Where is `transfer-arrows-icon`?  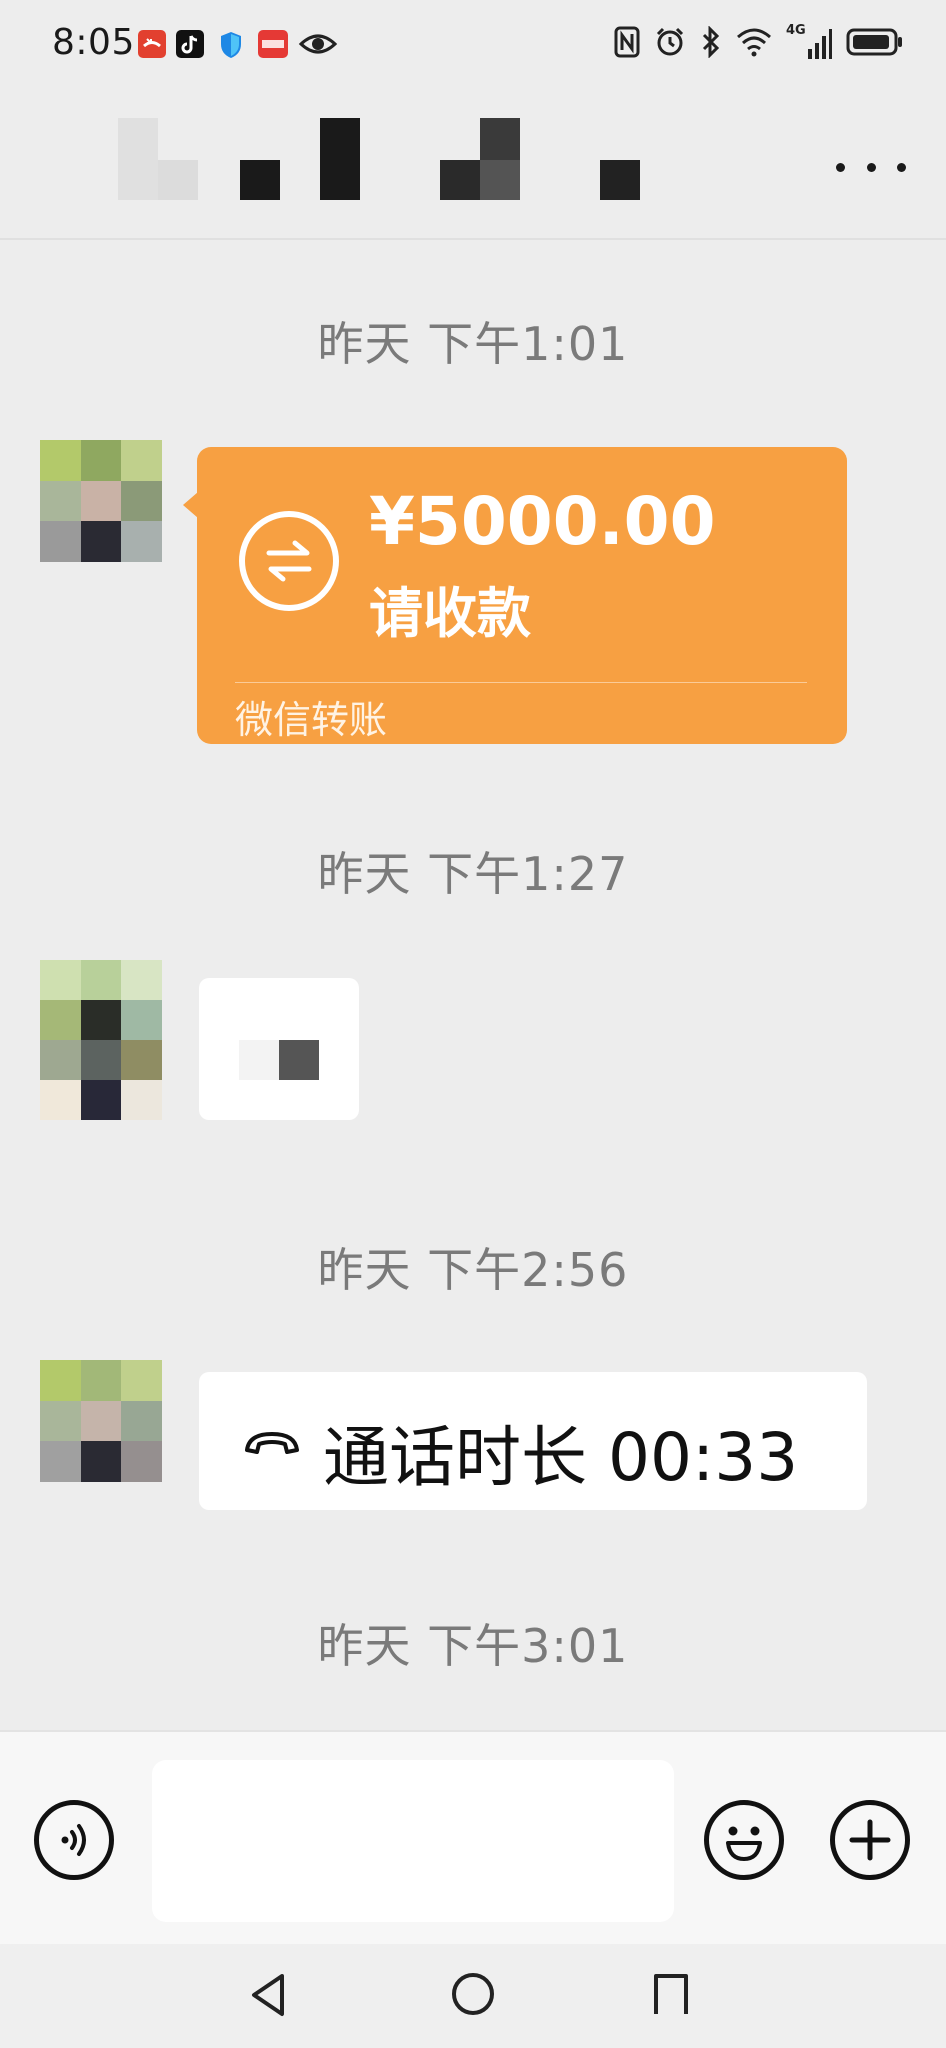
transfer-arrows-icon is located at coordinates (289, 561).